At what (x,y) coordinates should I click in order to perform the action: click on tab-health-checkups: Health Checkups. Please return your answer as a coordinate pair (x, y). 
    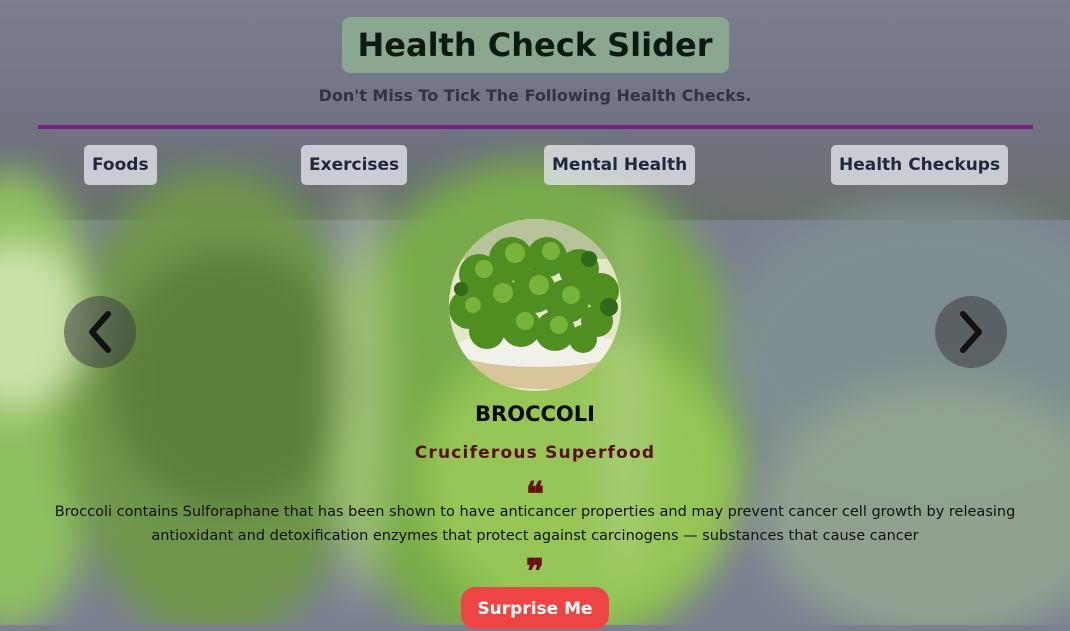
    Looking at the image, I should click on (920, 165).